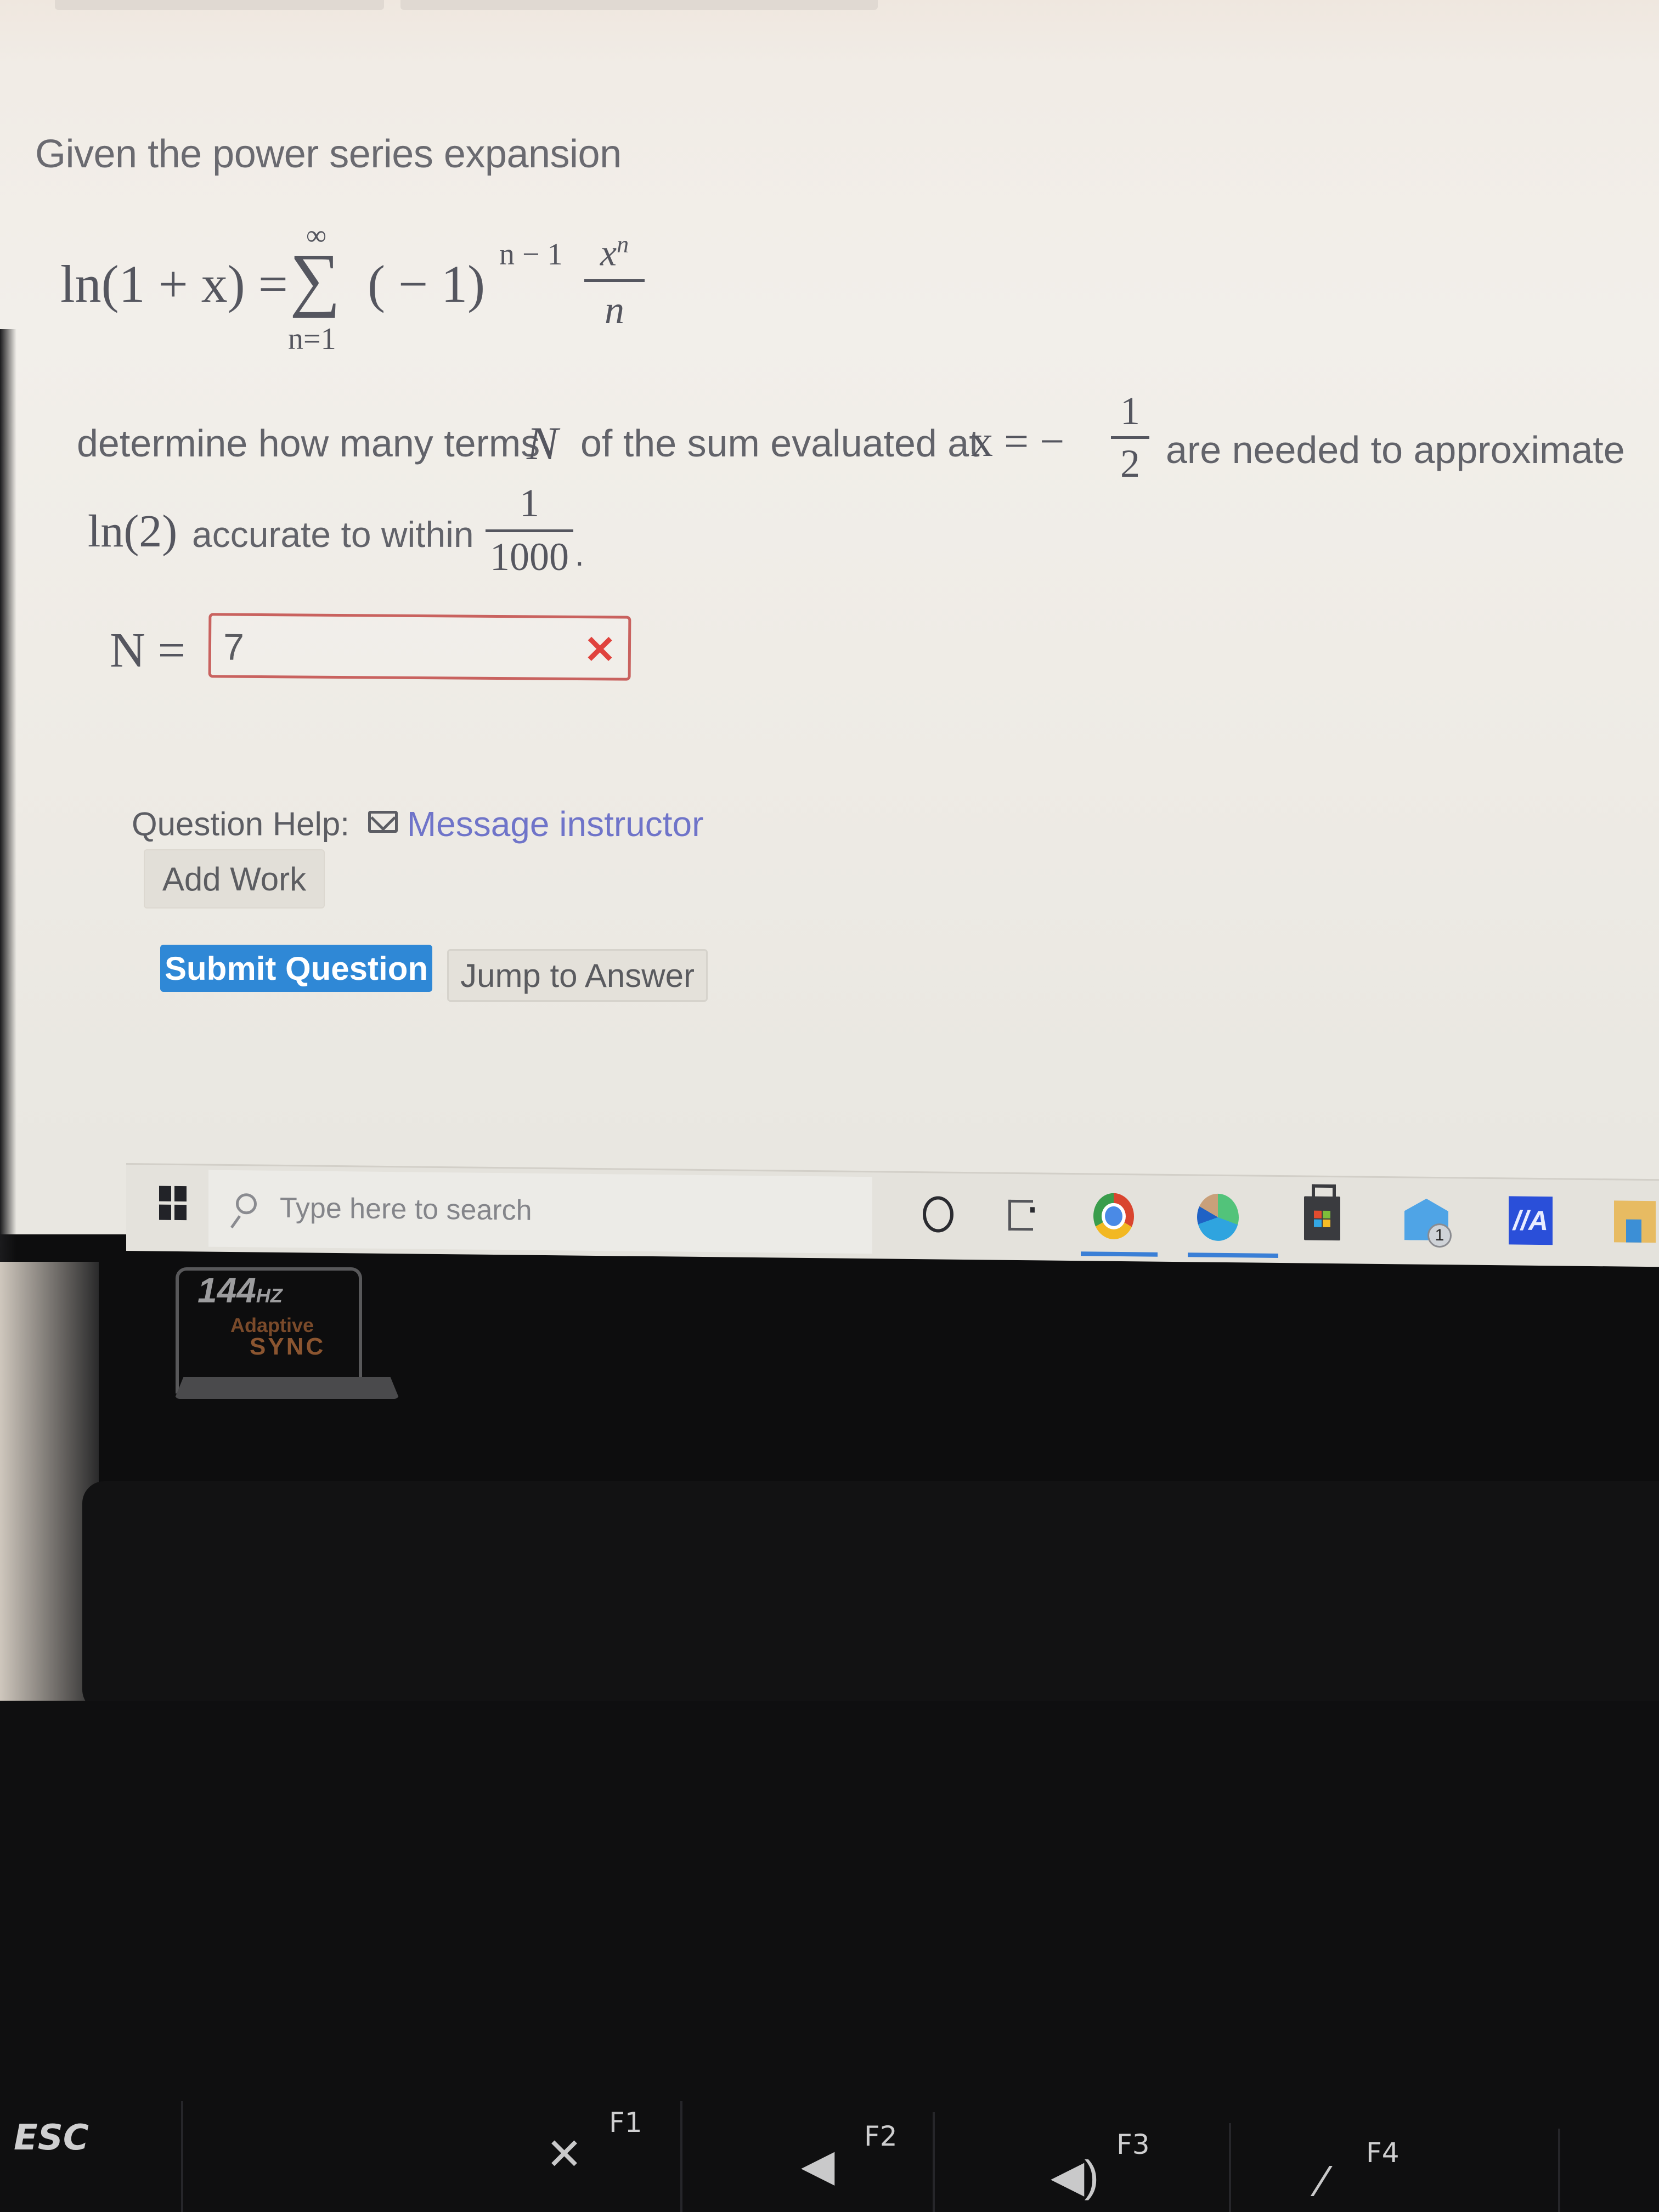 The height and width of the screenshot is (2212, 1659). I want to click on question-text: of the sum evaluated at, so click(780, 443).